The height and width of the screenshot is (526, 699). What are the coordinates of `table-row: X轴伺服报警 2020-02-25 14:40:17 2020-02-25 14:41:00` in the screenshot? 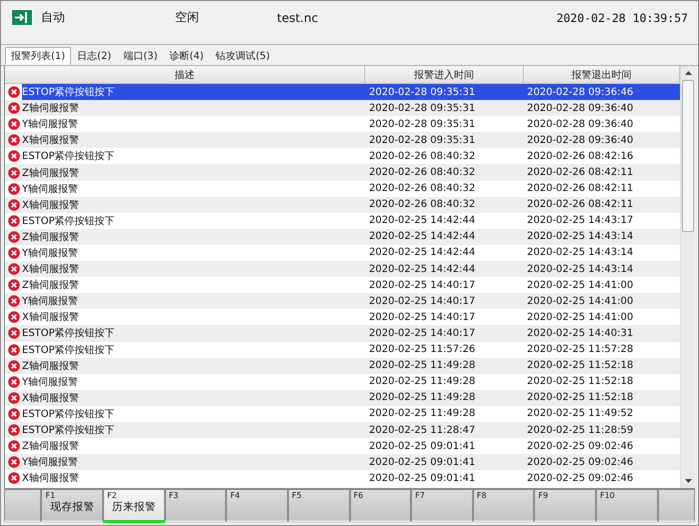 It's located at (342, 317).